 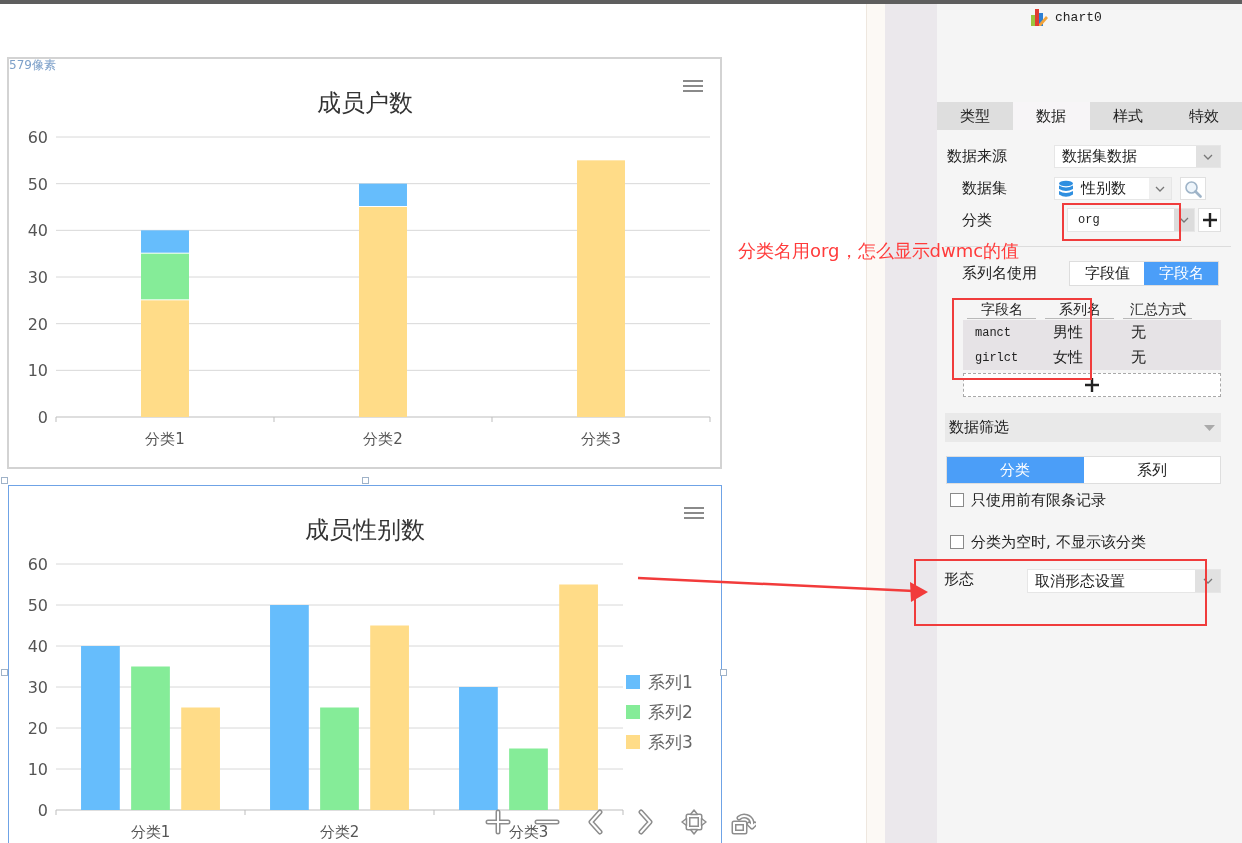 I want to click on field-label: 系列名使用, so click(x=1000, y=273).